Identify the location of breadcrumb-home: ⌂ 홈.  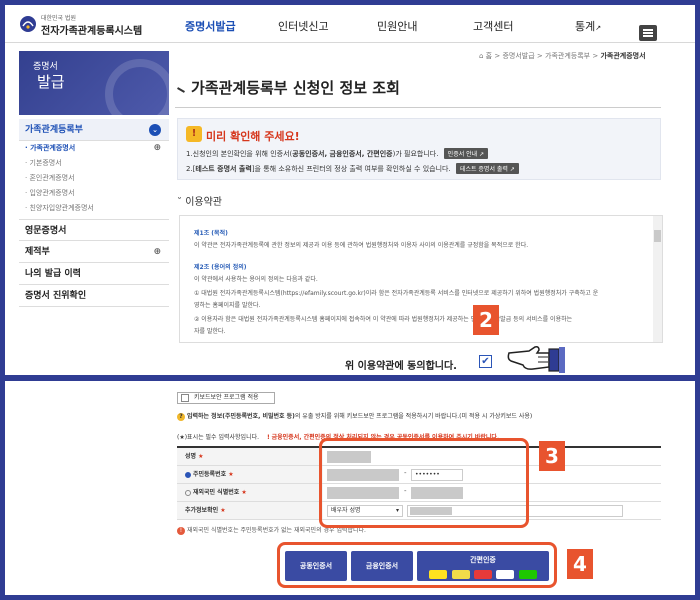
(485, 56).